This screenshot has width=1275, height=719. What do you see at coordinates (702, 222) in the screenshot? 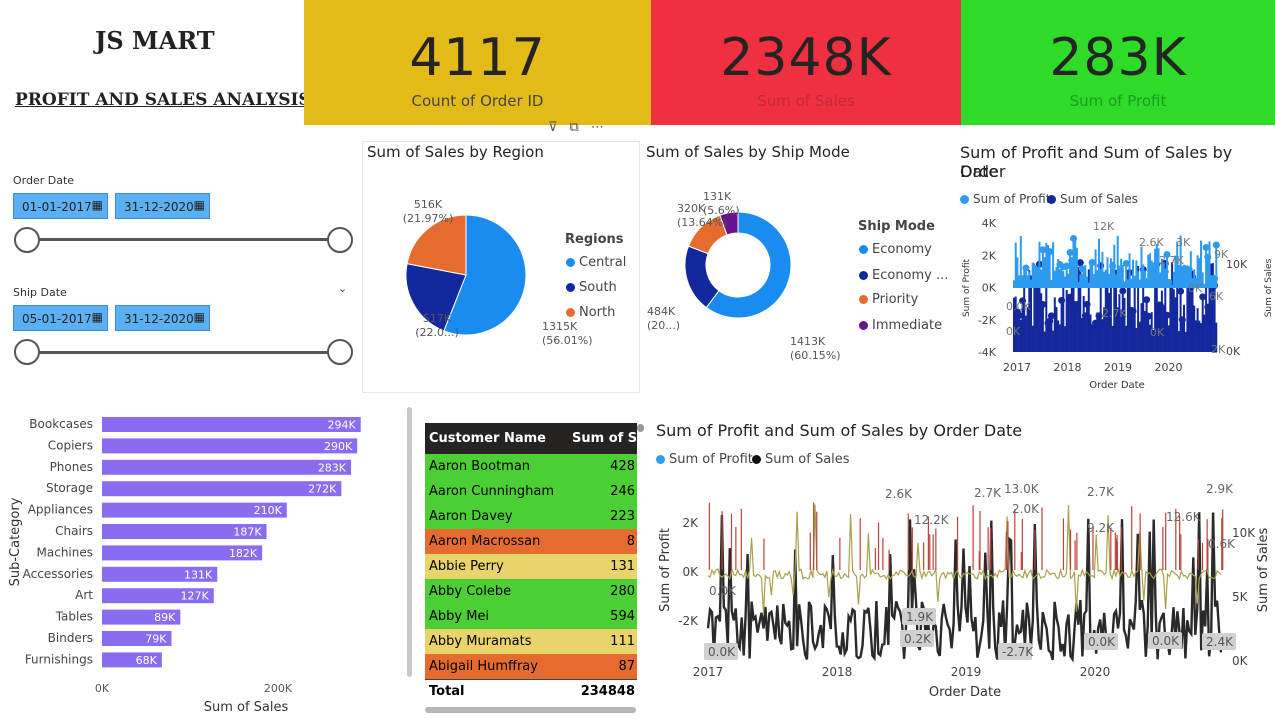
I see `ship-mode-data-label: (13.64%)` at bounding box center [702, 222].